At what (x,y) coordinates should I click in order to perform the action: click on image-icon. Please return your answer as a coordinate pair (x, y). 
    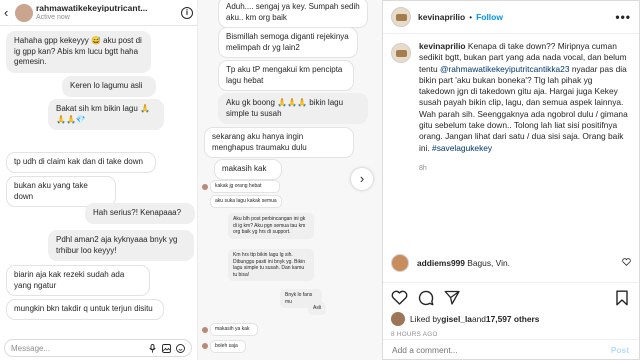
    Looking at the image, I should click on (166, 348).